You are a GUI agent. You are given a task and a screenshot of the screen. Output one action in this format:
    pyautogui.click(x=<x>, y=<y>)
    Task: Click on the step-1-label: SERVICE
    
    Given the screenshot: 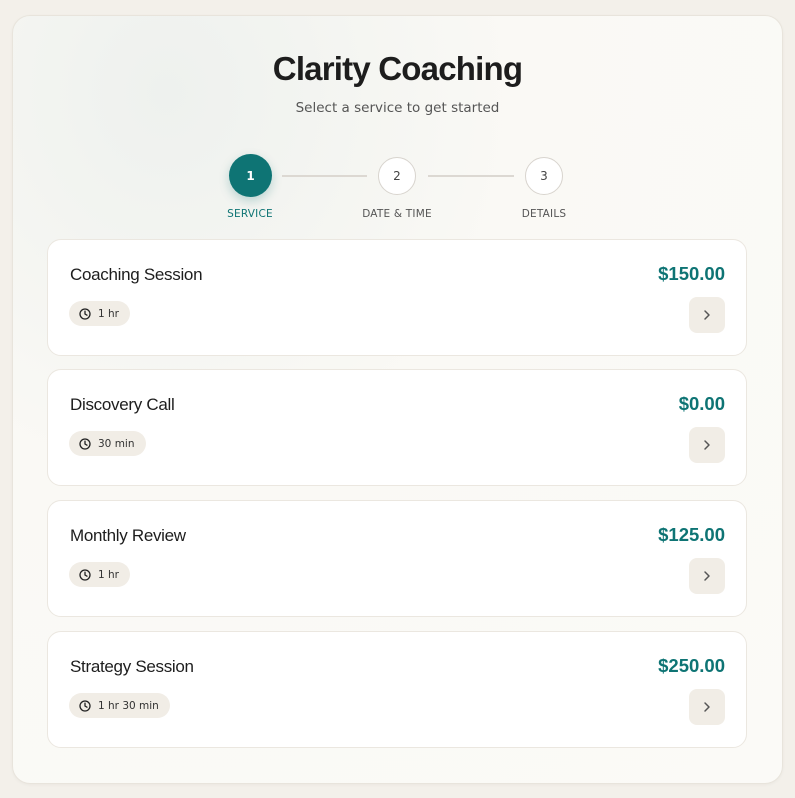 What is the action you would take?
    pyautogui.click(x=250, y=214)
    